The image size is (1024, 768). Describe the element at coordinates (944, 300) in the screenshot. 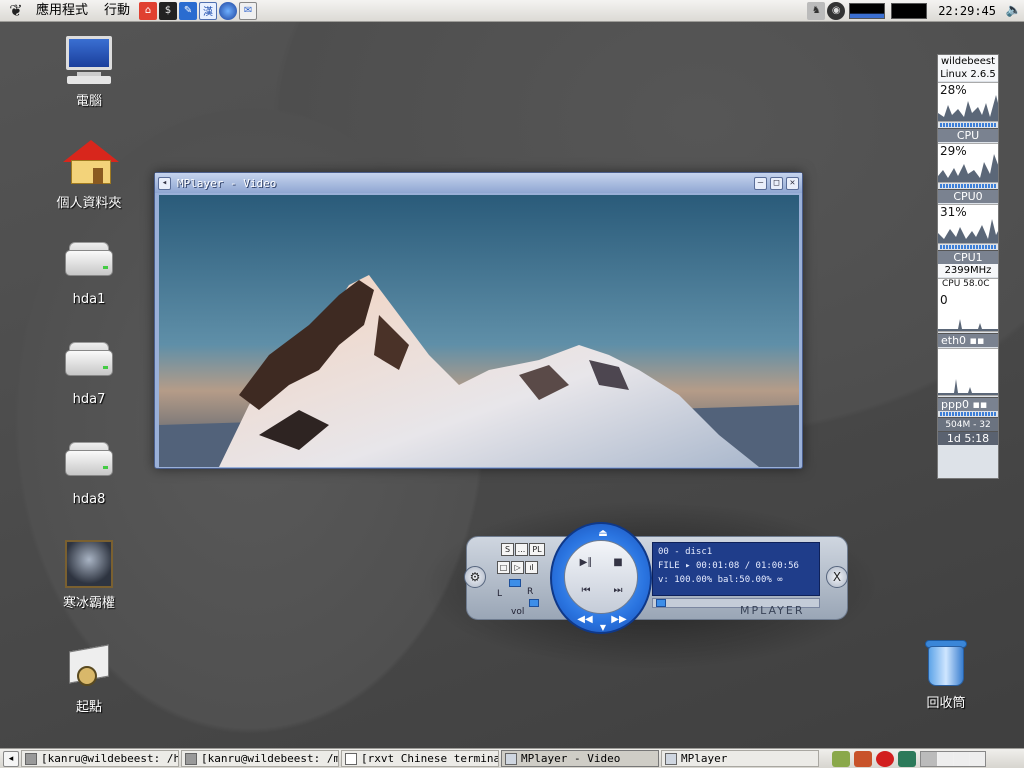

I see `net-value: 0` at that location.